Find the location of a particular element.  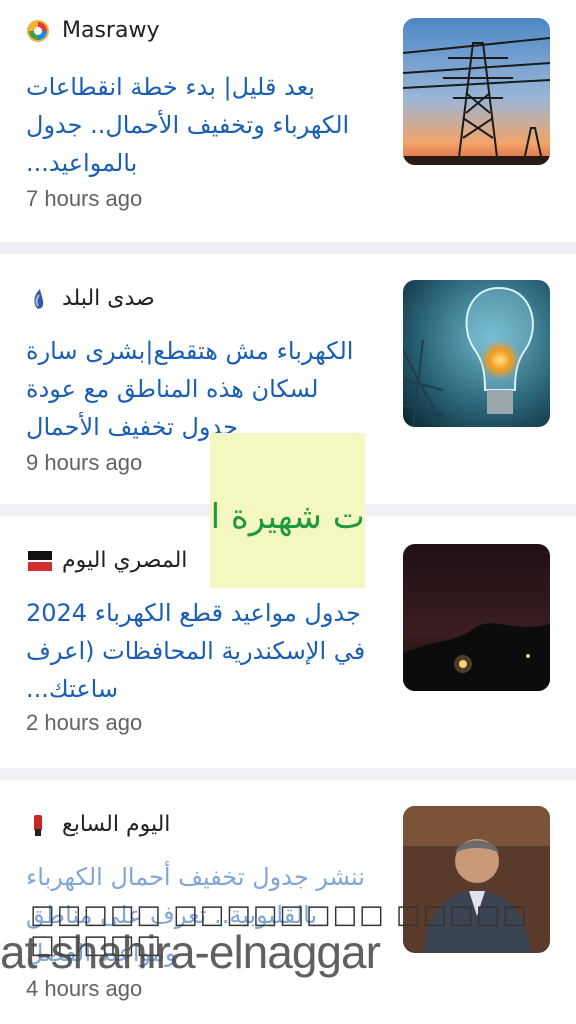

timestamp: 2 hours ago is located at coordinates (84, 722).